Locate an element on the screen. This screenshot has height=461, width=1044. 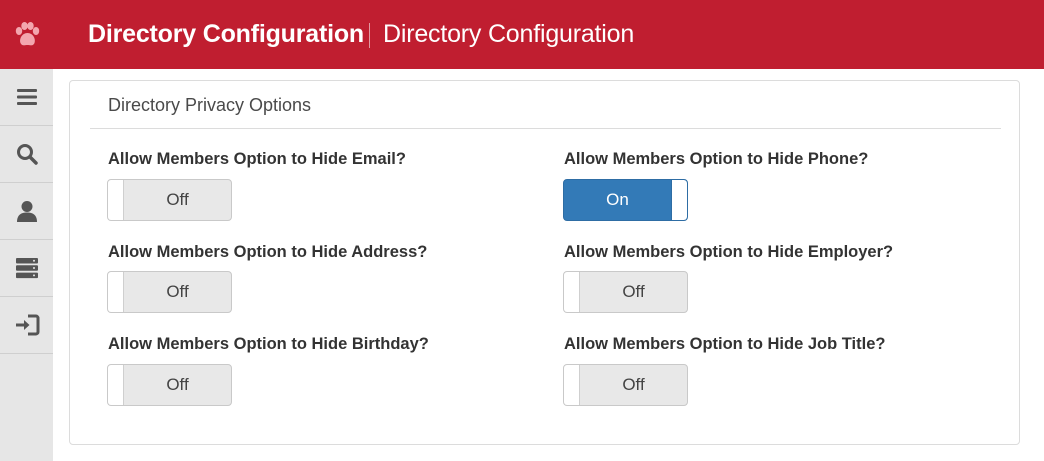
sidebar-item-search is located at coordinates (26, 154).